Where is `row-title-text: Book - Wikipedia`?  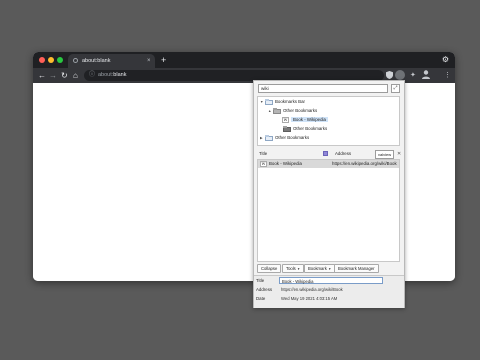
row-title-text: Book - Wikipedia is located at coordinates (285, 163).